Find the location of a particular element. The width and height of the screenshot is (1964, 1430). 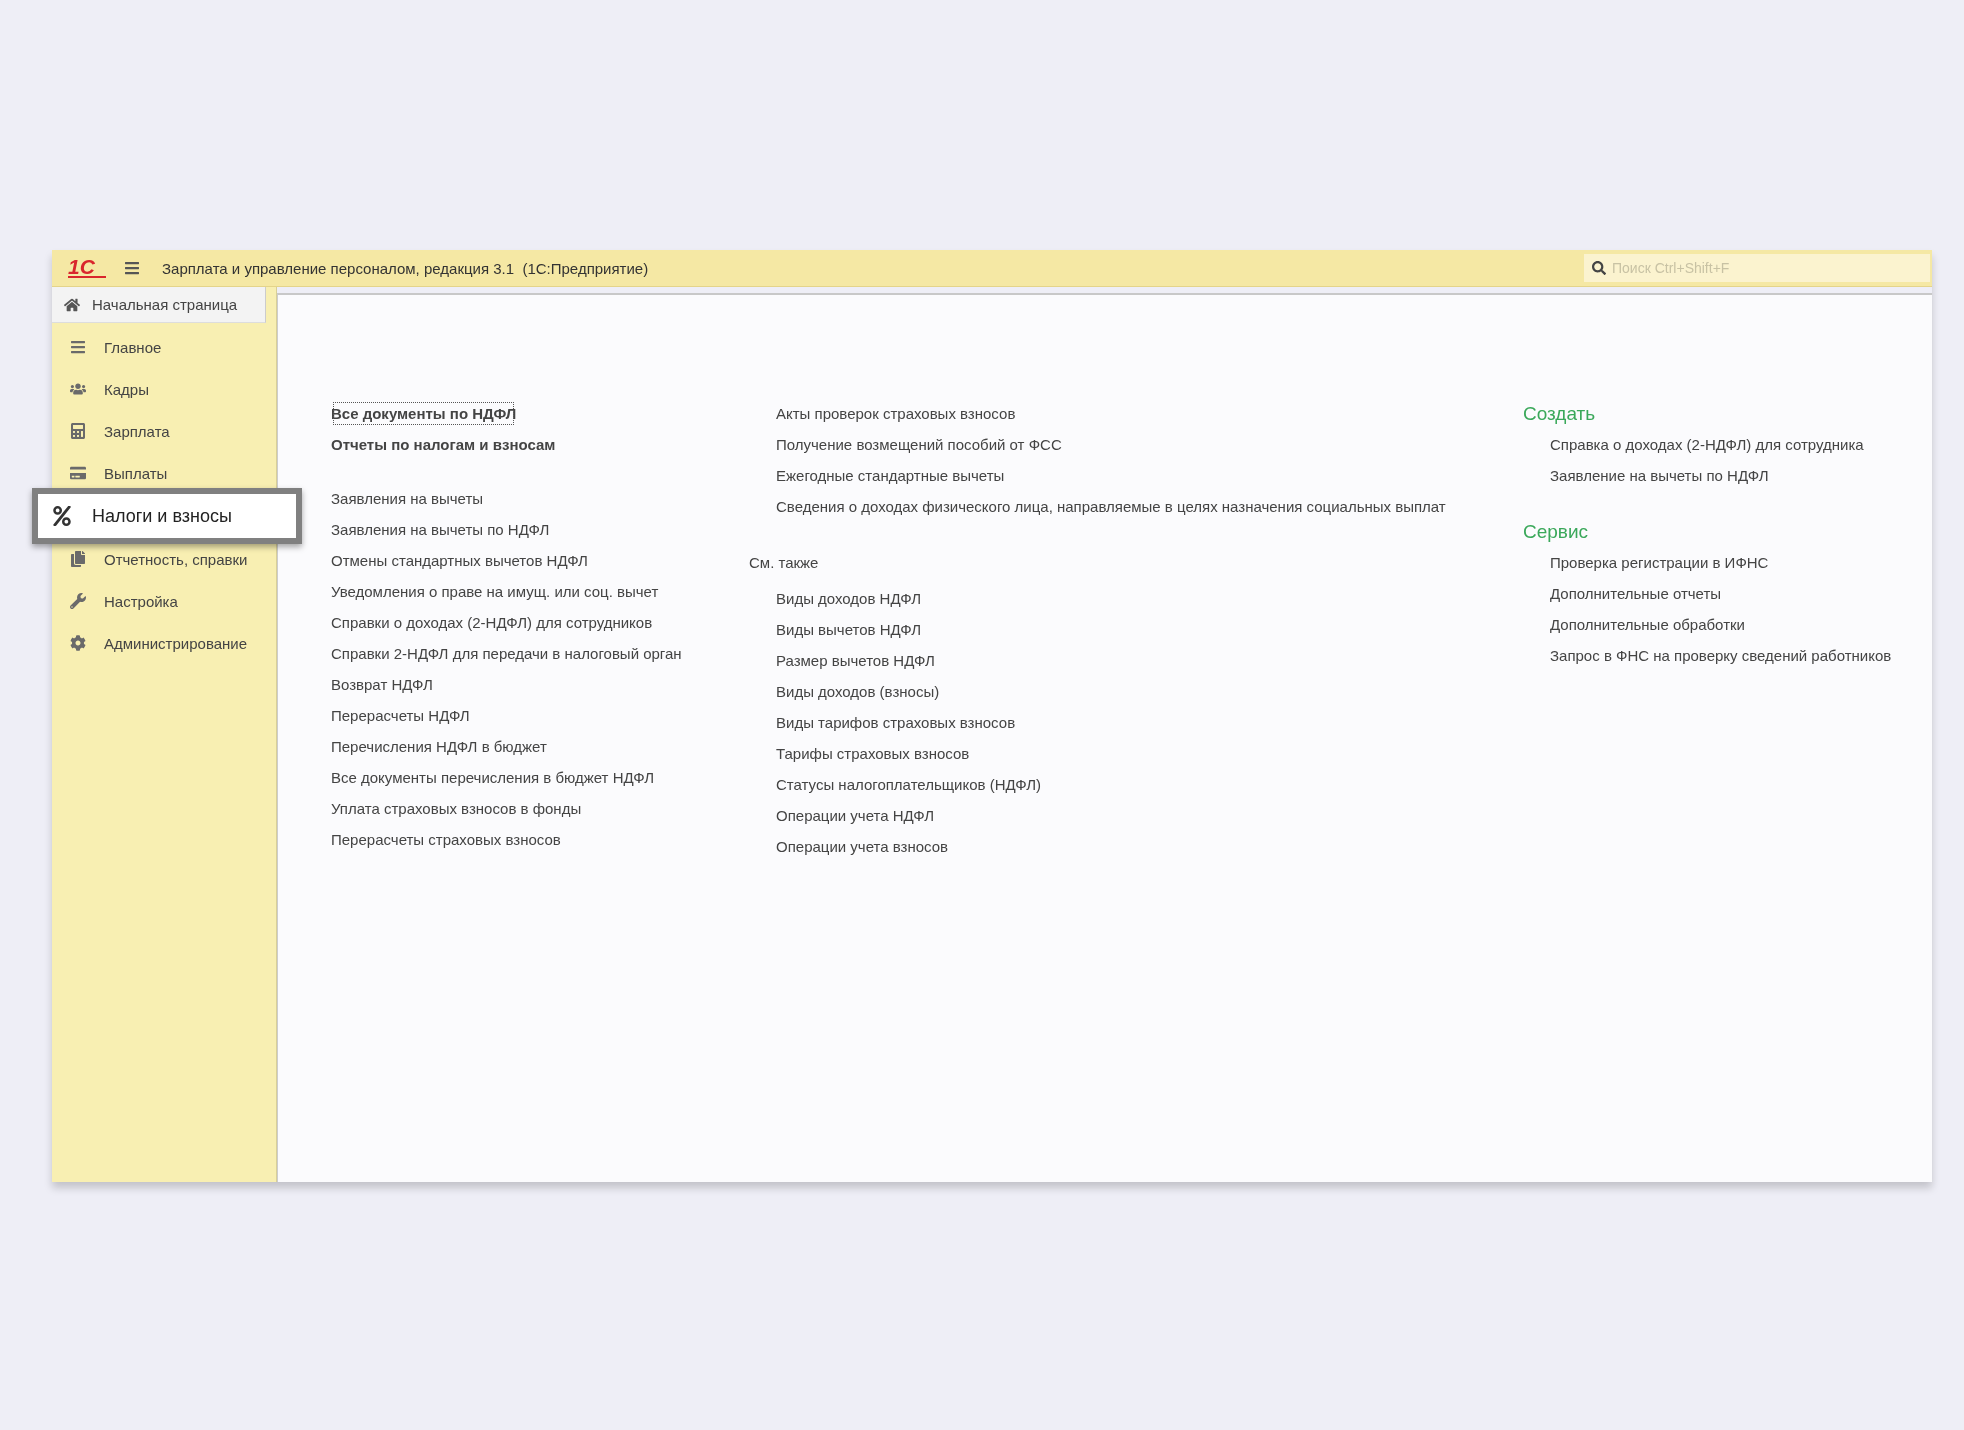

nav-link: Виды доходов НДФЛ is located at coordinates (848, 598).